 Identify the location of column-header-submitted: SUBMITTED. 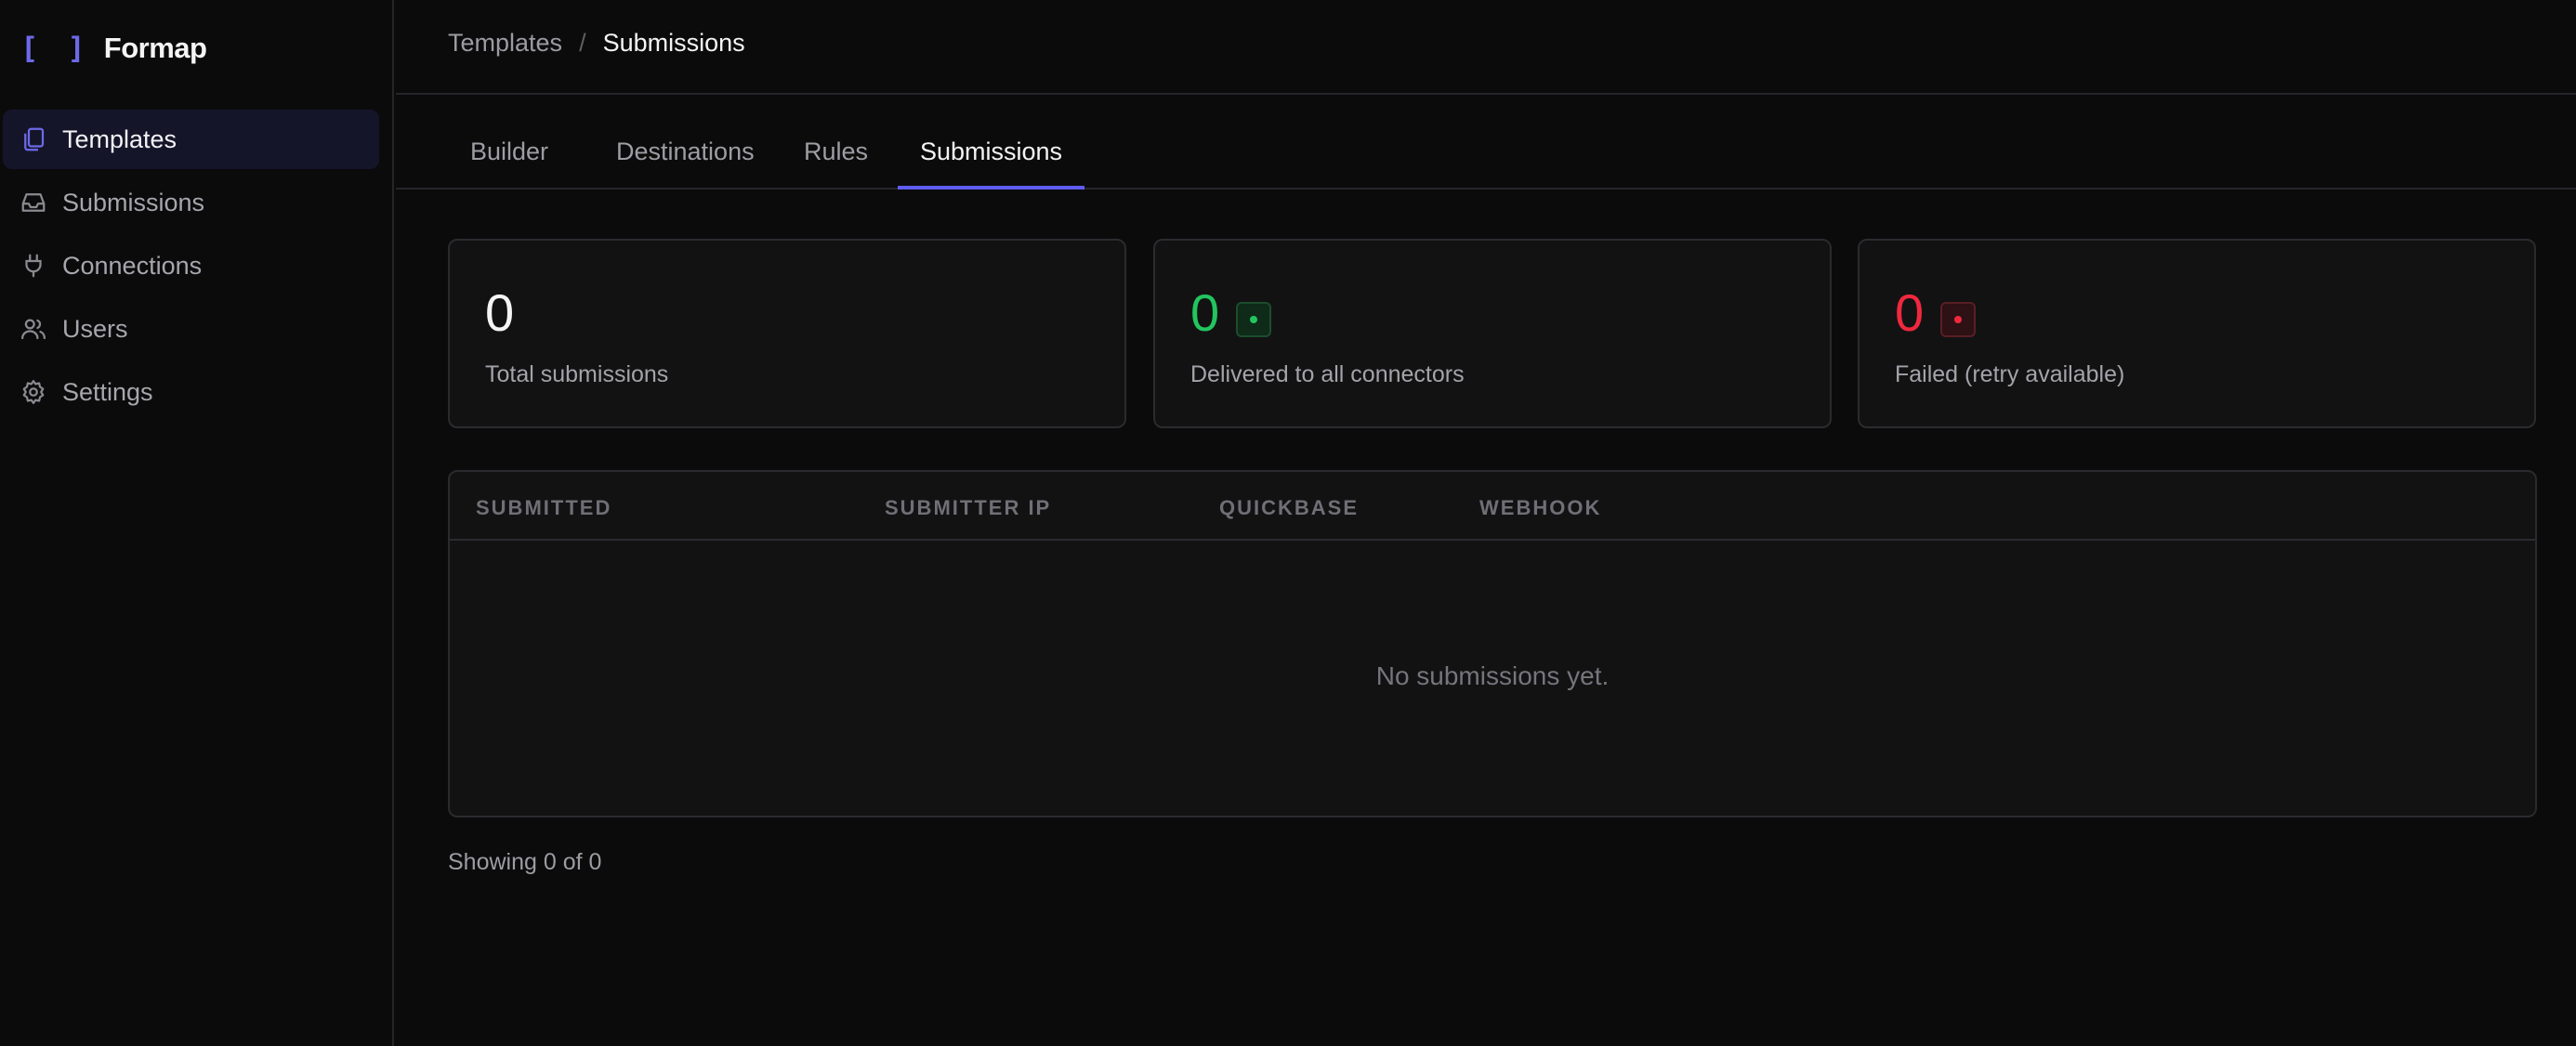
(543, 508).